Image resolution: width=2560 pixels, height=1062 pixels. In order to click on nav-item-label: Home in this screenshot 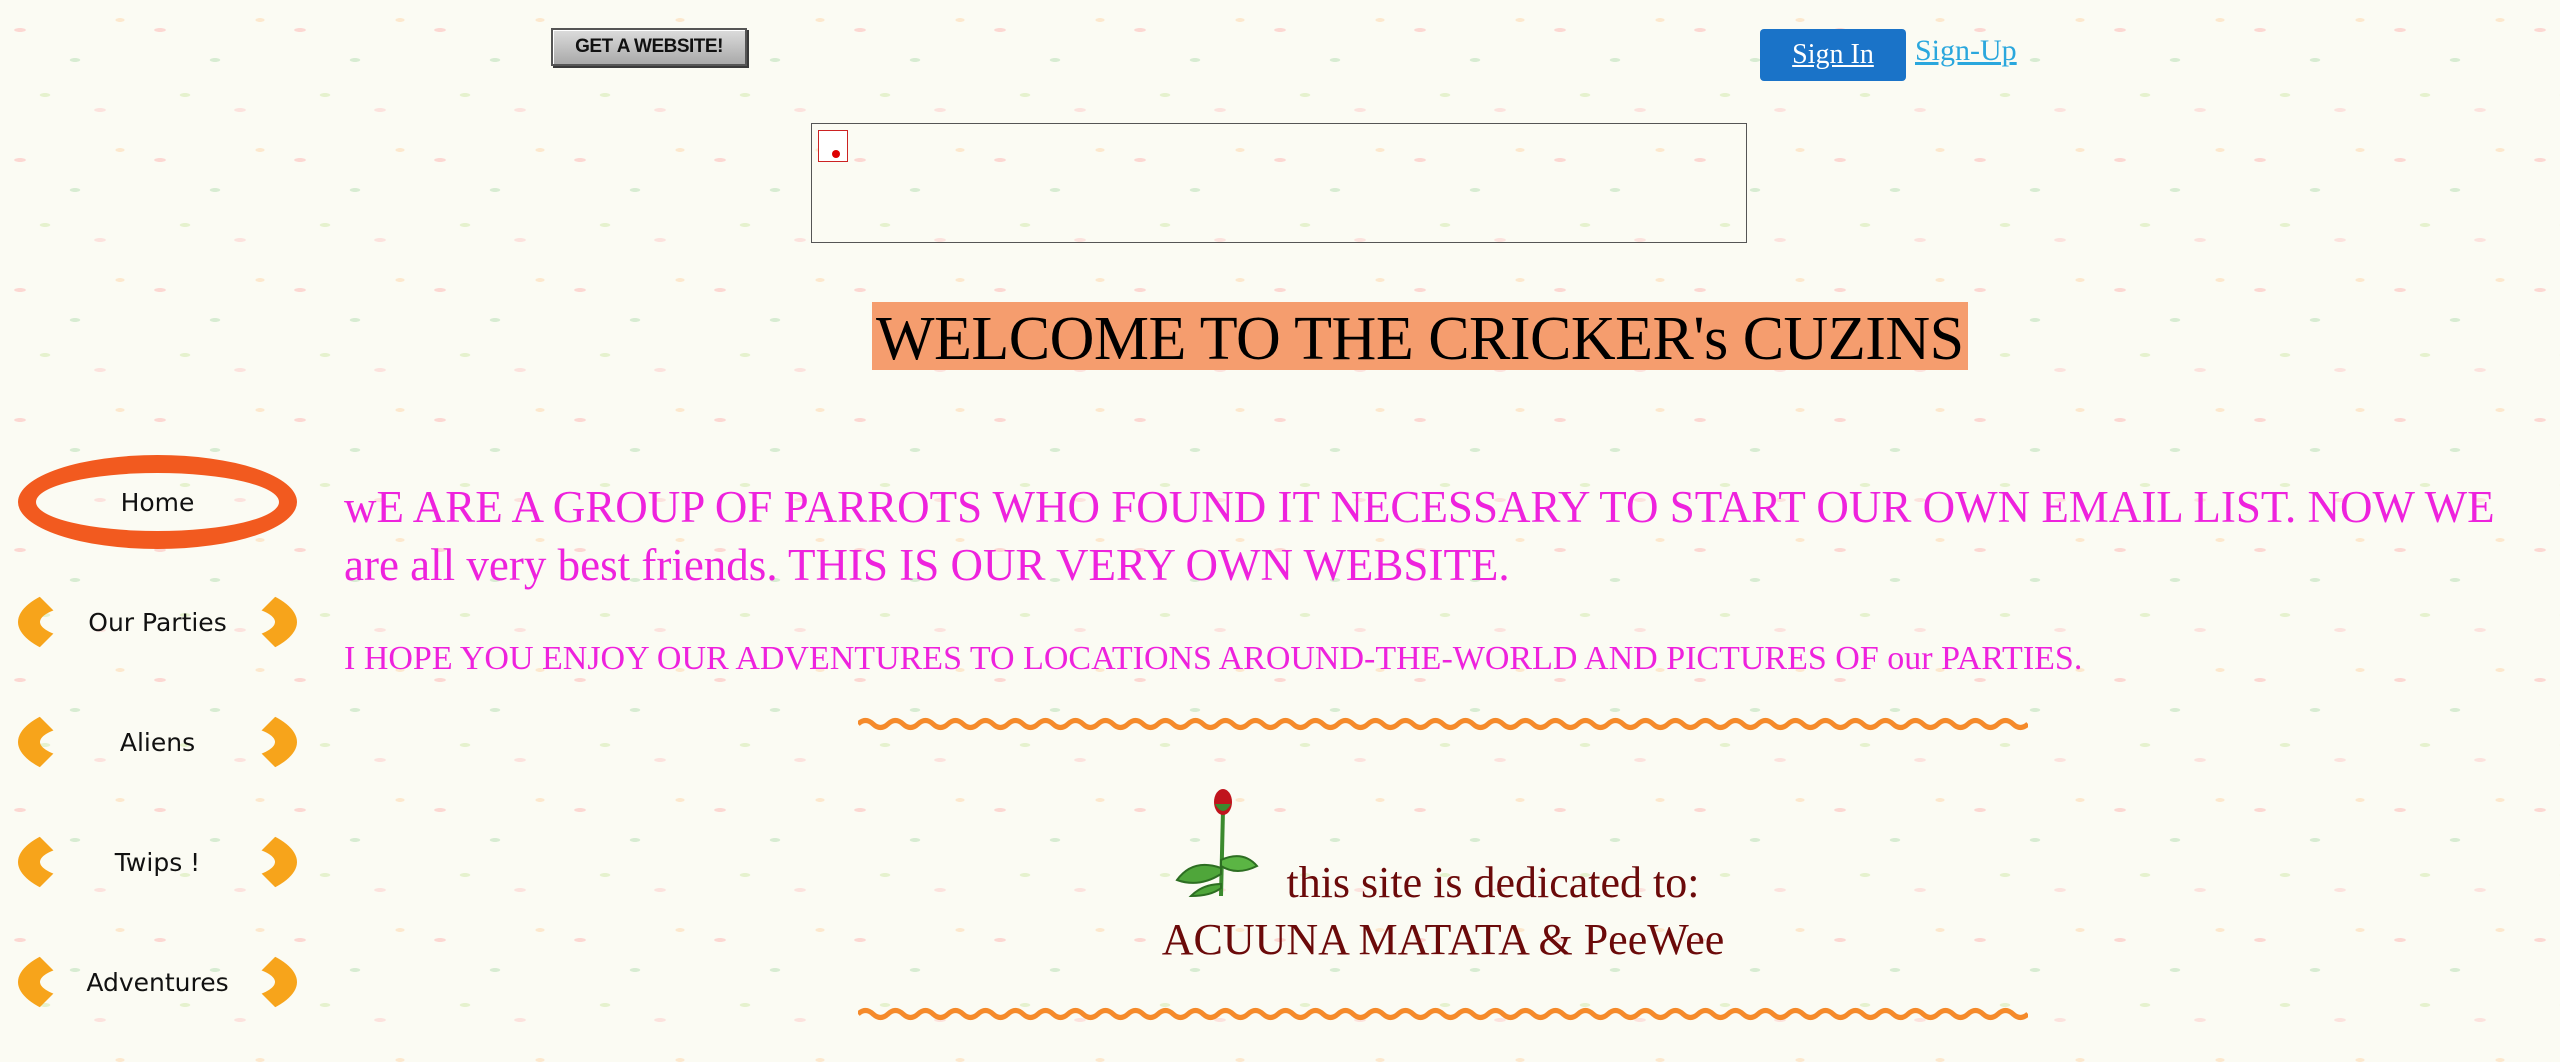, I will do `click(157, 502)`.